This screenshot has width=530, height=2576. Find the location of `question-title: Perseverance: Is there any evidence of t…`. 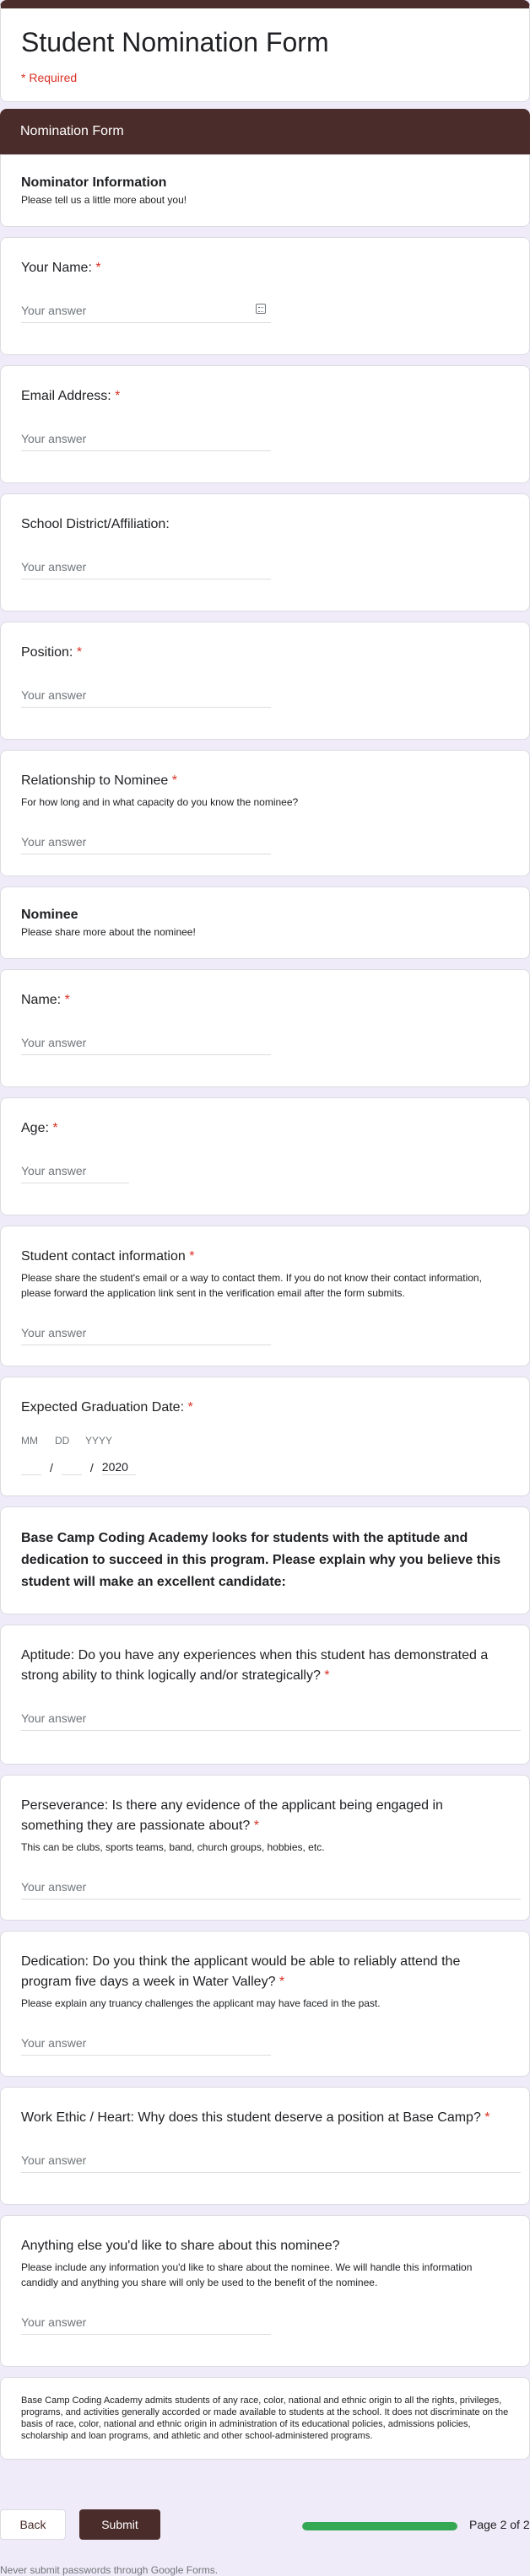

question-title: Perseverance: Is there any evidence of t… is located at coordinates (232, 1815).